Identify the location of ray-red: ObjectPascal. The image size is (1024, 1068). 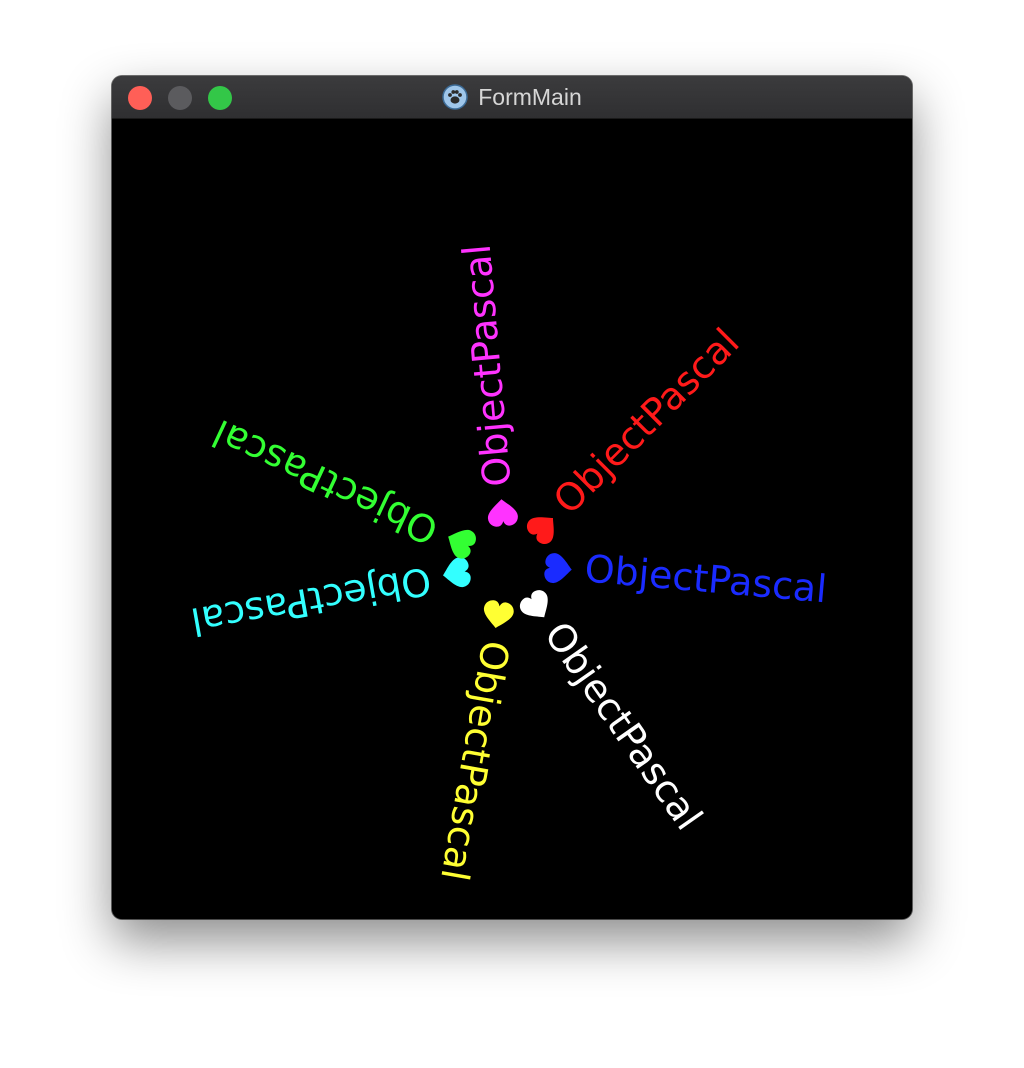
(637, 432).